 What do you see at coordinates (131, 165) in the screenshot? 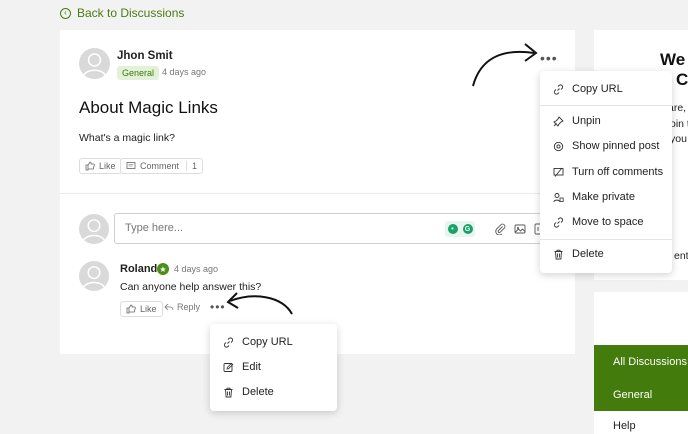
I see `comment-icon` at bounding box center [131, 165].